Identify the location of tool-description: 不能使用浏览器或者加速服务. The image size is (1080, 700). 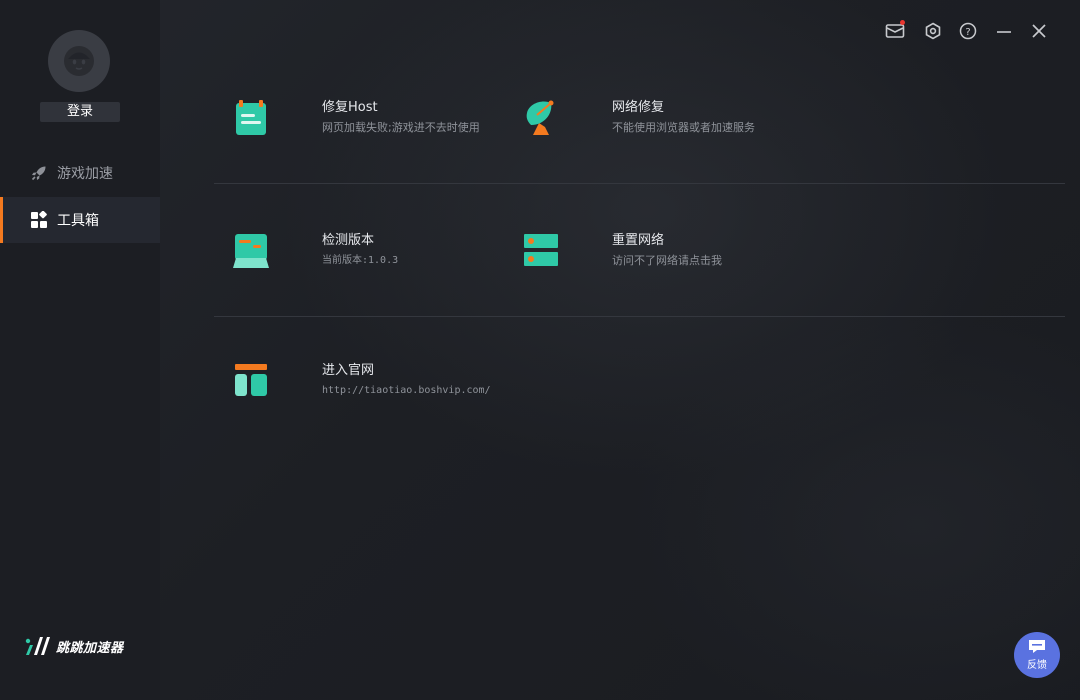
(683, 127).